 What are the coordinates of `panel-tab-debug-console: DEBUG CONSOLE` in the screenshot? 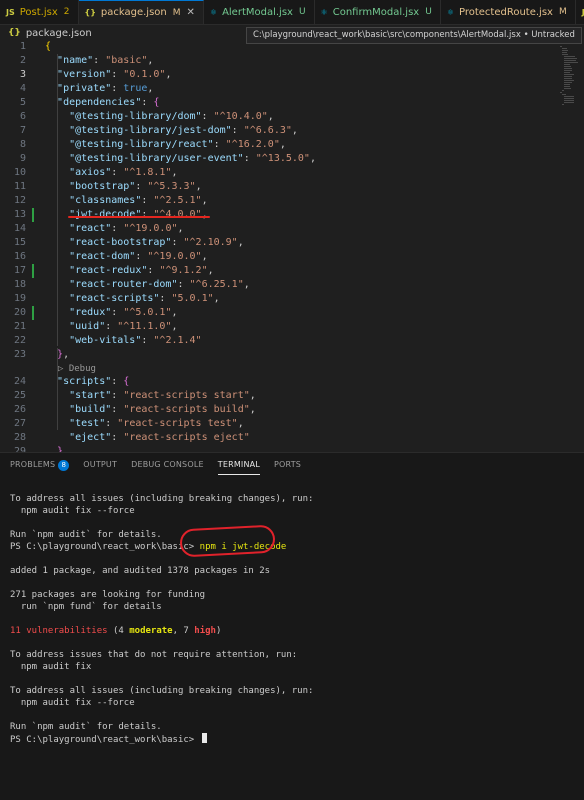 It's located at (167, 465).